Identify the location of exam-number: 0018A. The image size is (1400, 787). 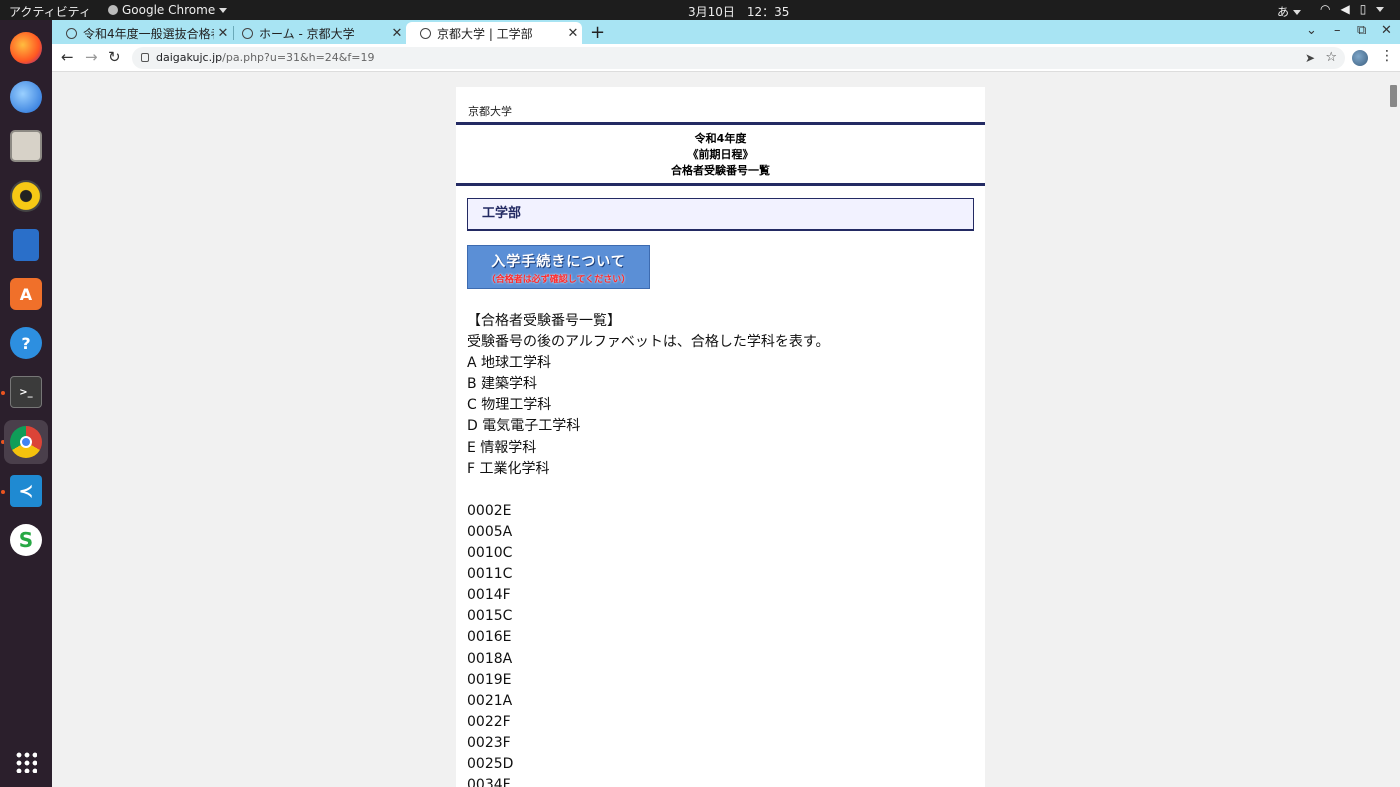
(490, 658).